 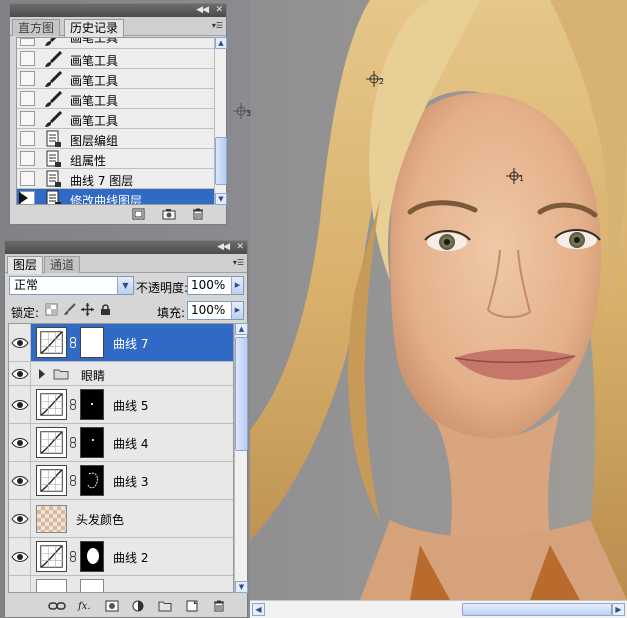 I want to click on chevron-down-icon: ▼, so click(x=125, y=285).